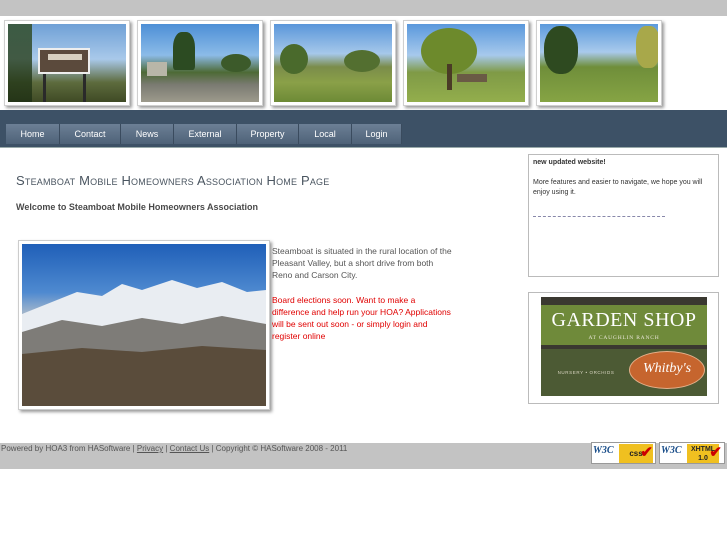 The image size is (727, 545). Describe the element at coordinates (624, 338) in the screenshot. I see `ad-subline: AT CAUGHLIN RANCH` at that location.